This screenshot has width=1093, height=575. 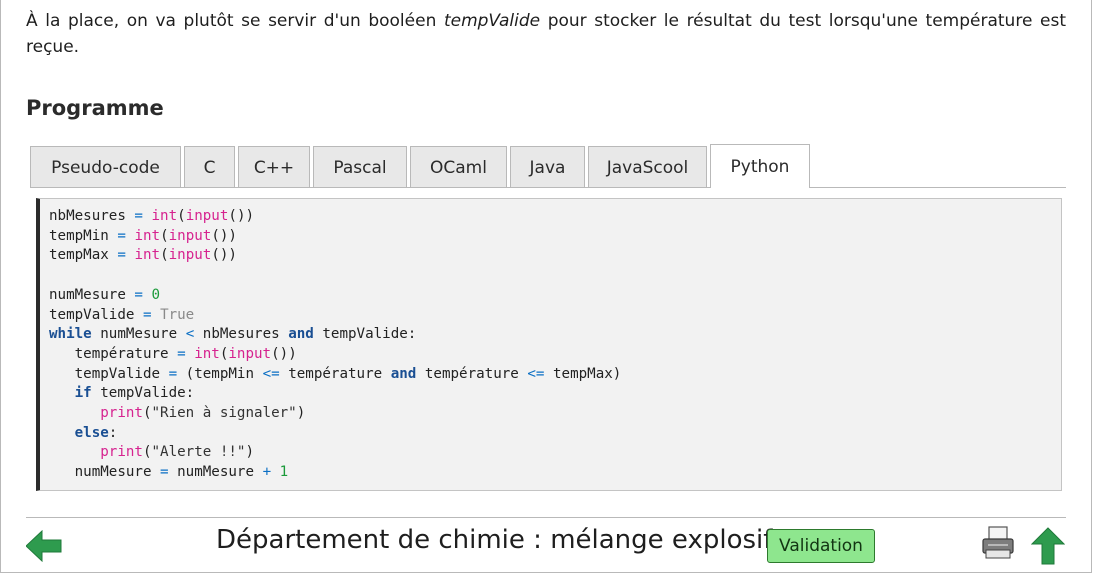 I want to click on page-title: Département de chimie : mélange explosif, so click(x=494, y=540).